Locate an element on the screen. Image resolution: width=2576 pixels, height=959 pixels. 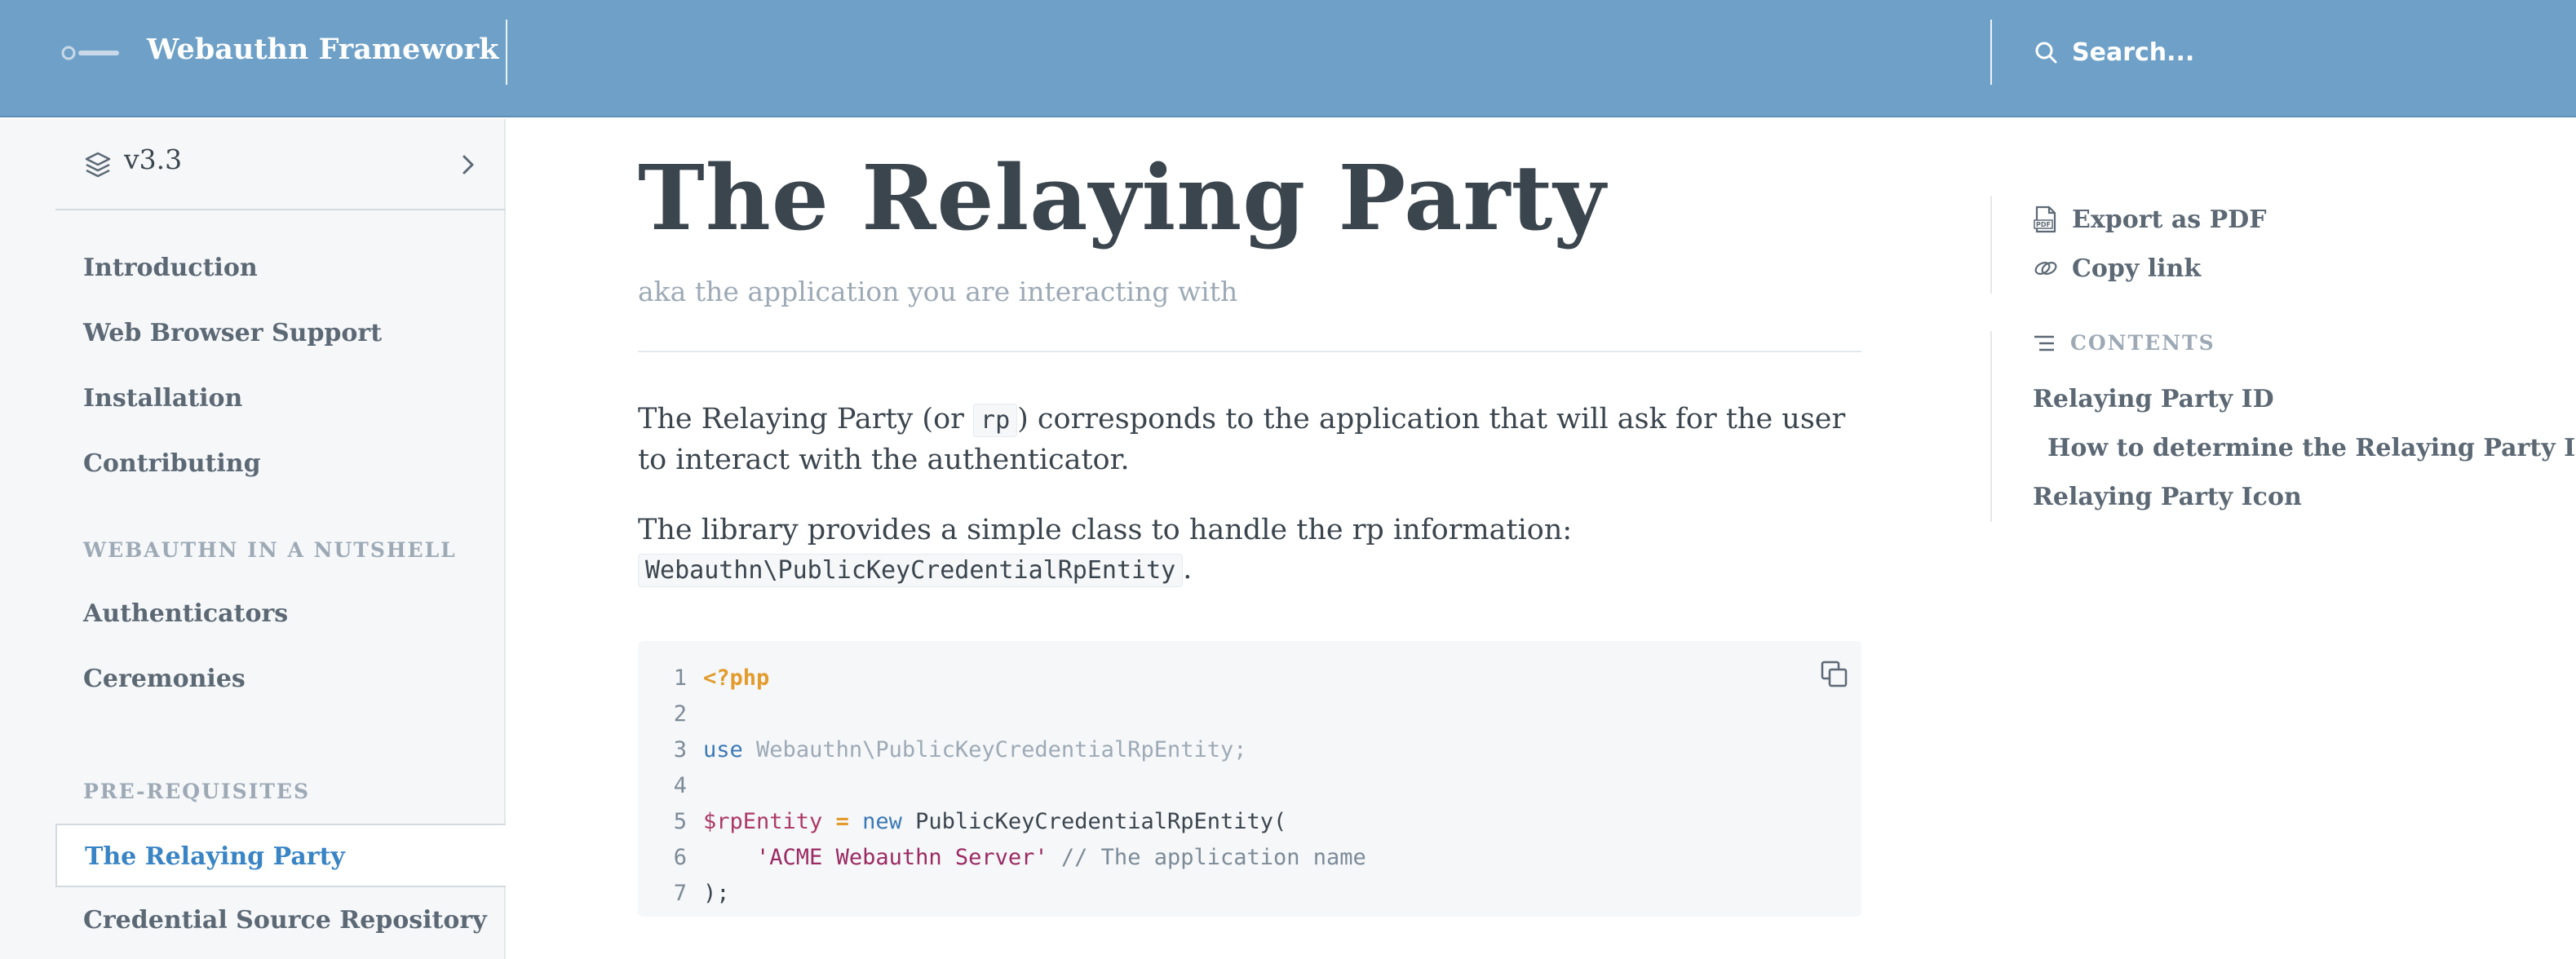
code-line: 2 is located at coordinates (1002, 714).